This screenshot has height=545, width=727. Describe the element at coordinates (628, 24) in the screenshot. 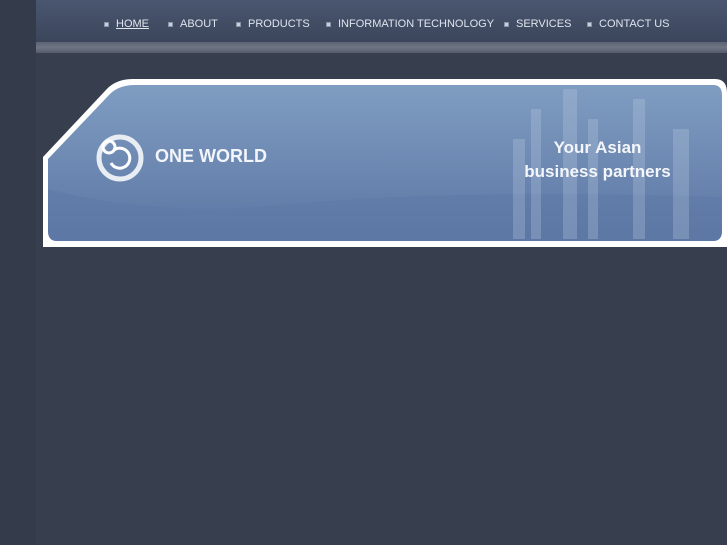

I see `nav-contact-us: CONTACT US` at that location.